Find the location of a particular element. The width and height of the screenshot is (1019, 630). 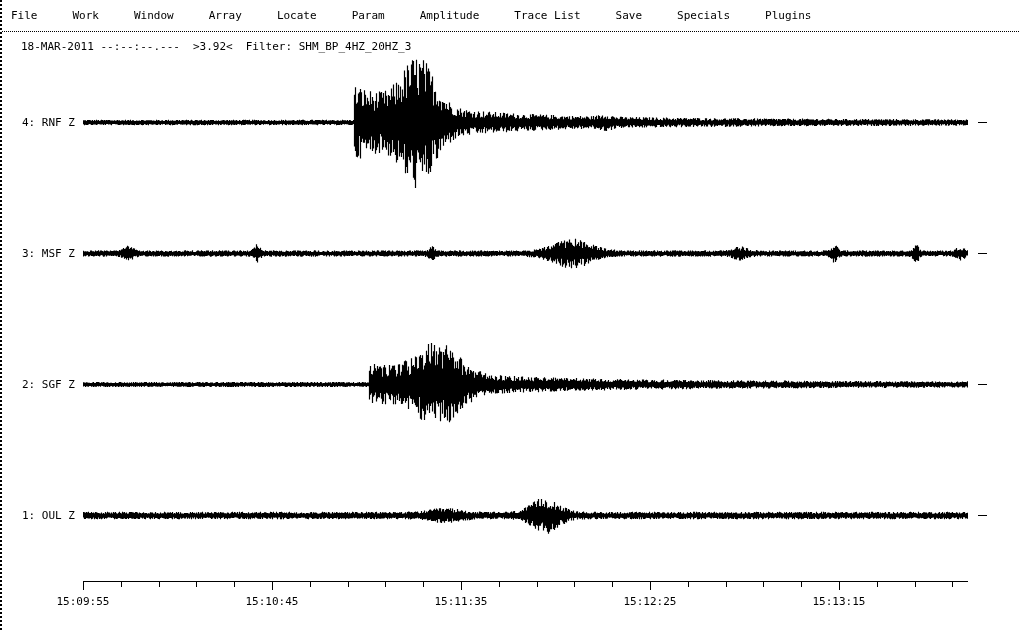

time-label: 15:10:45 is located at coordinates (272, 601).